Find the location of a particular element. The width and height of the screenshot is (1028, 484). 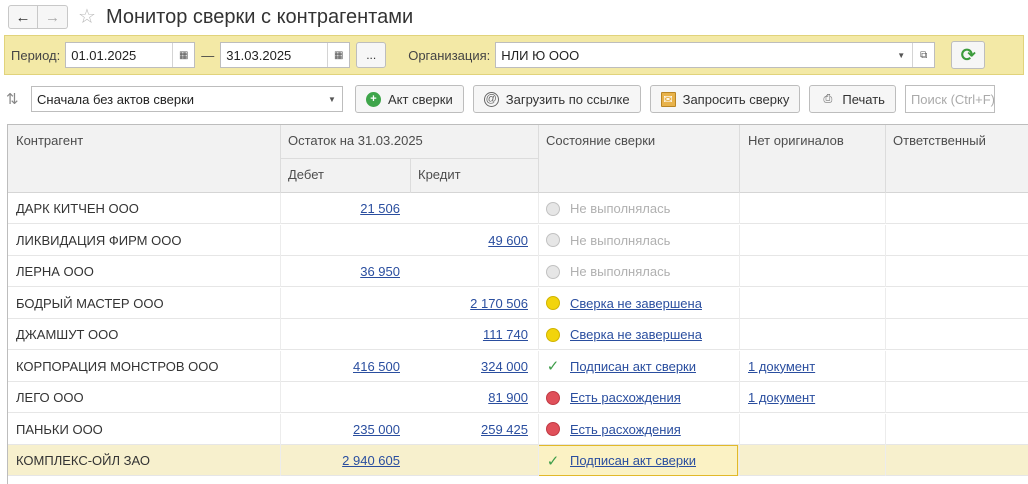

print-button-label: Печать is located at coordinates (863, 99).